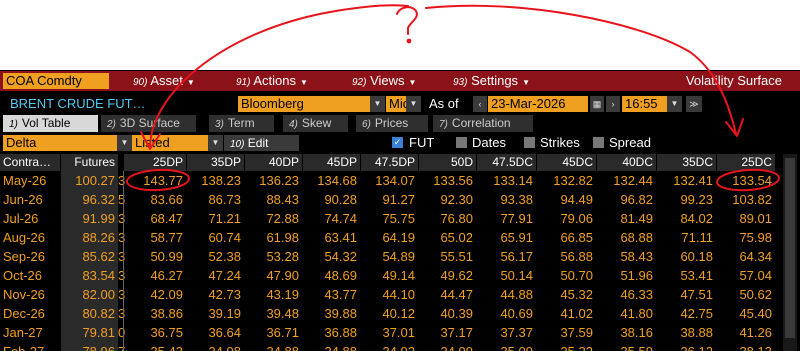  Describe the element at coordinates (506, 346) in the screenshot. I see `cell-vol-47-5dc: 35.09` at that location.